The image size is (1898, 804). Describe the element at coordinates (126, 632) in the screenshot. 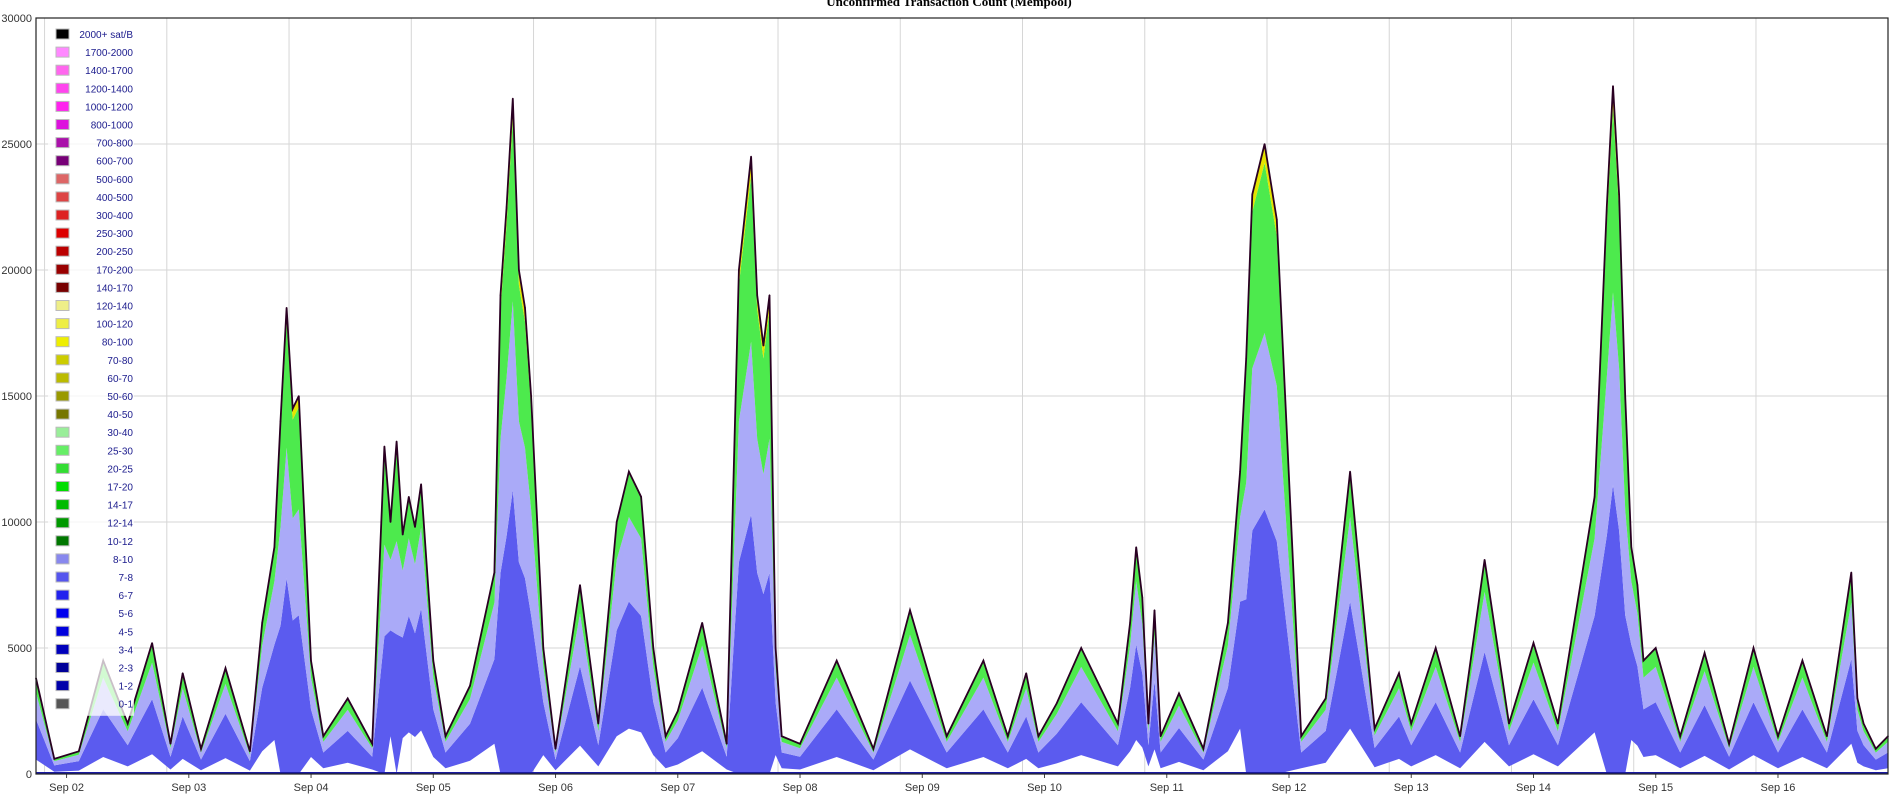

I see `legend-label: 4-5` at that location.